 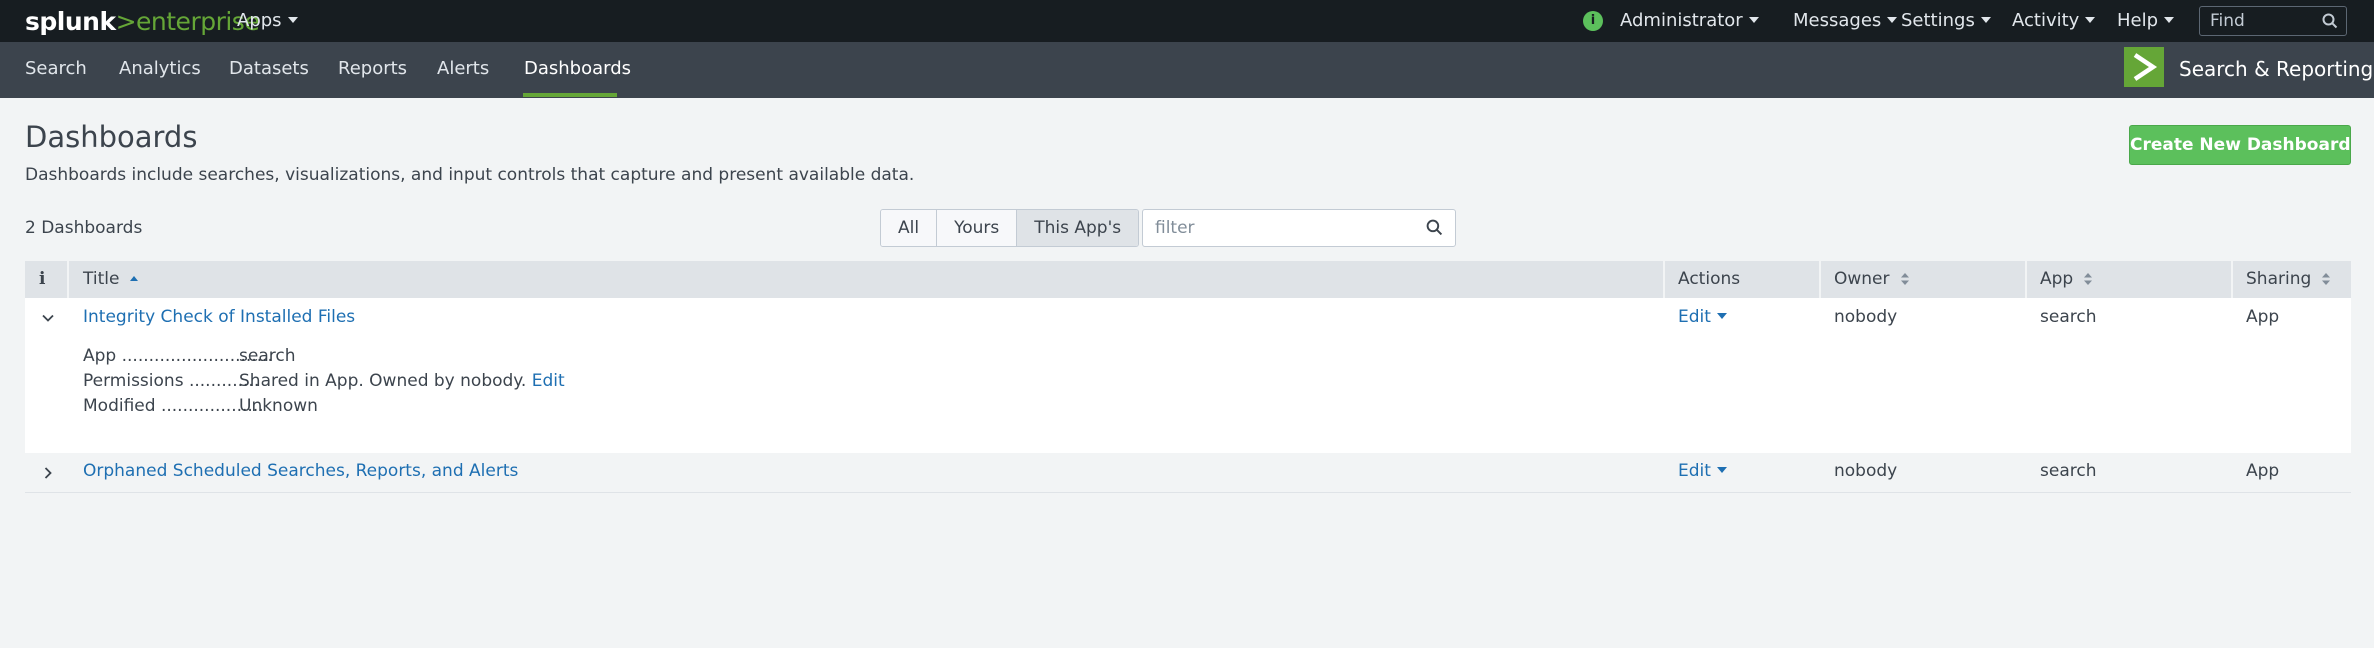 I want to click on table-header: i Title Actions Owner App Sharing, so click(x=1188, y=279).